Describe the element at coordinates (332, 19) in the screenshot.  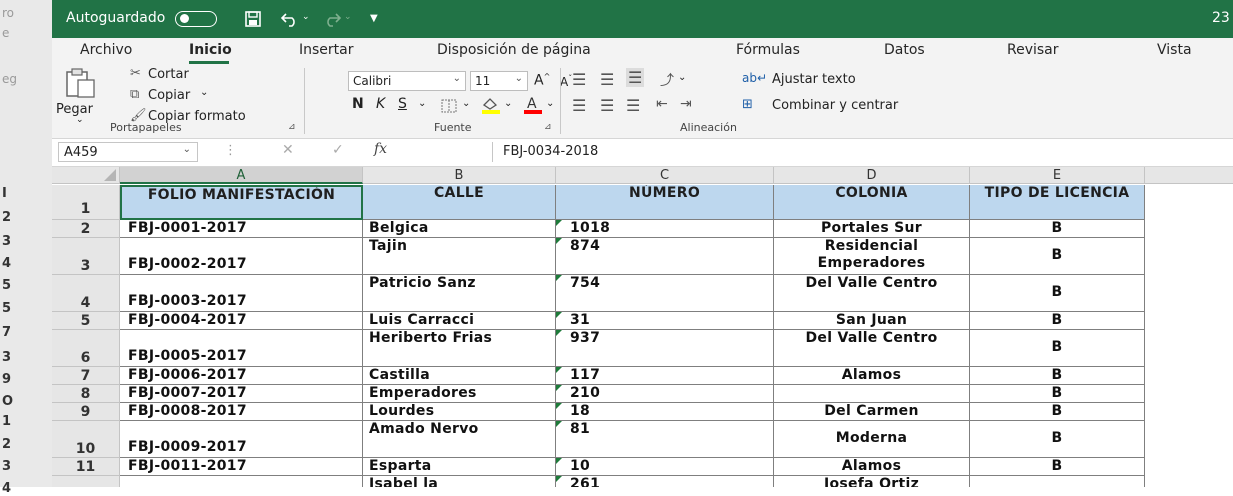
I see `redo-icon` at that location.